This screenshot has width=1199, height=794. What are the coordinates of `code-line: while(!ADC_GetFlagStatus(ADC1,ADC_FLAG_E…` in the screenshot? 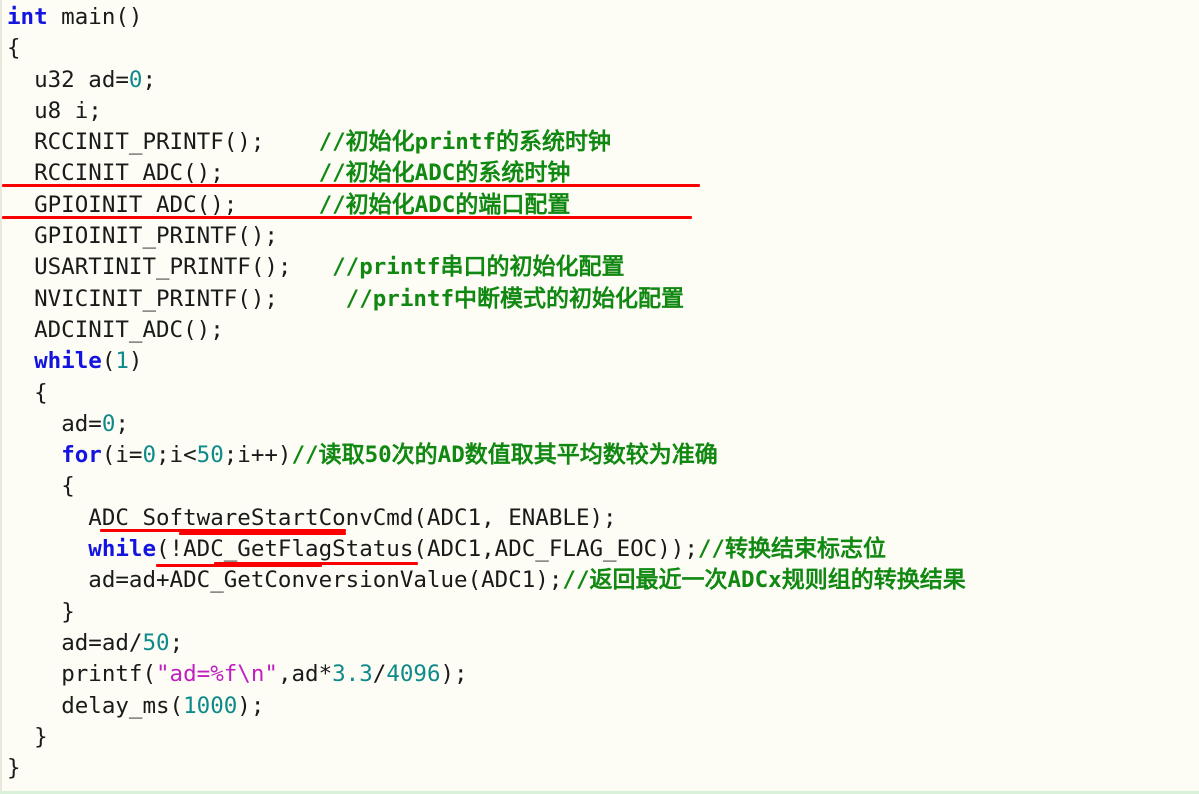 It's located at (603, 549).